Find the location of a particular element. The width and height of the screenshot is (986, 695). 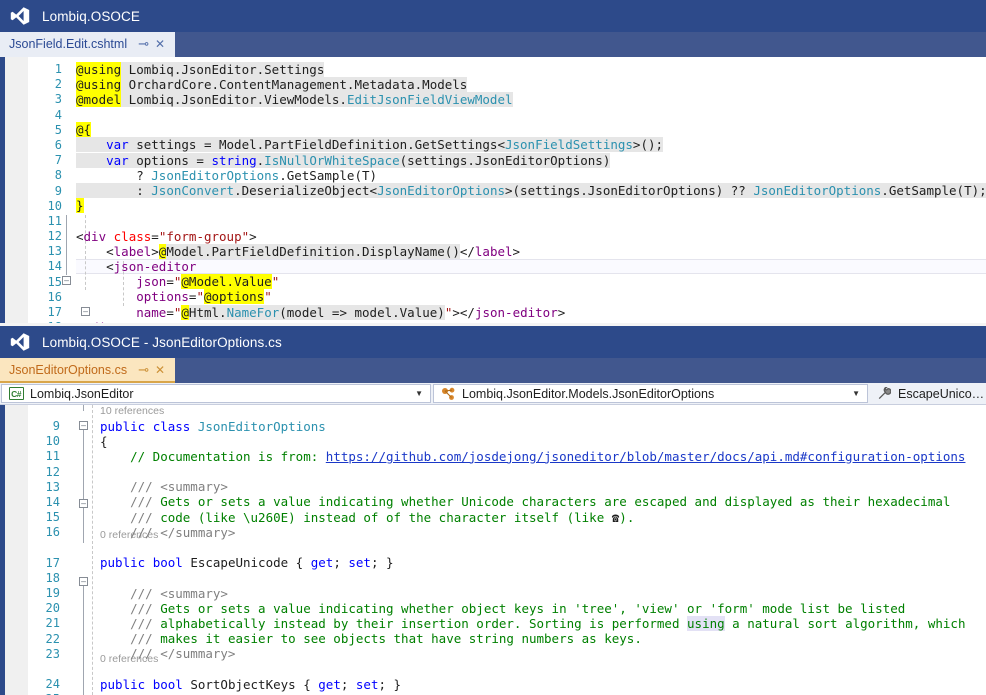

member-dropdown-value: EscapeUnicode is located at coordinates (941, 393).